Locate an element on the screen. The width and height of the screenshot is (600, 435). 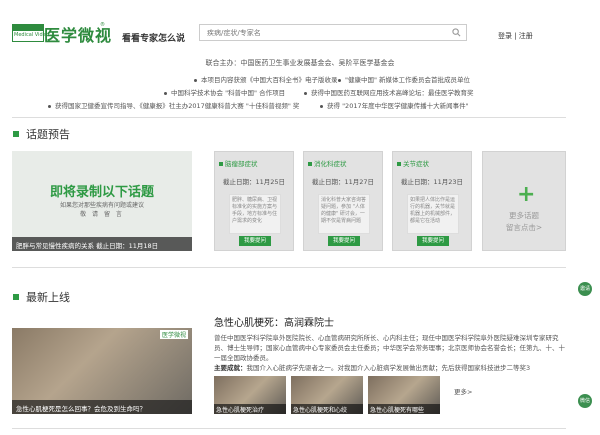
thumb-caption: 急性心肌梗死有哪些 is located at coordinates (404, 409).